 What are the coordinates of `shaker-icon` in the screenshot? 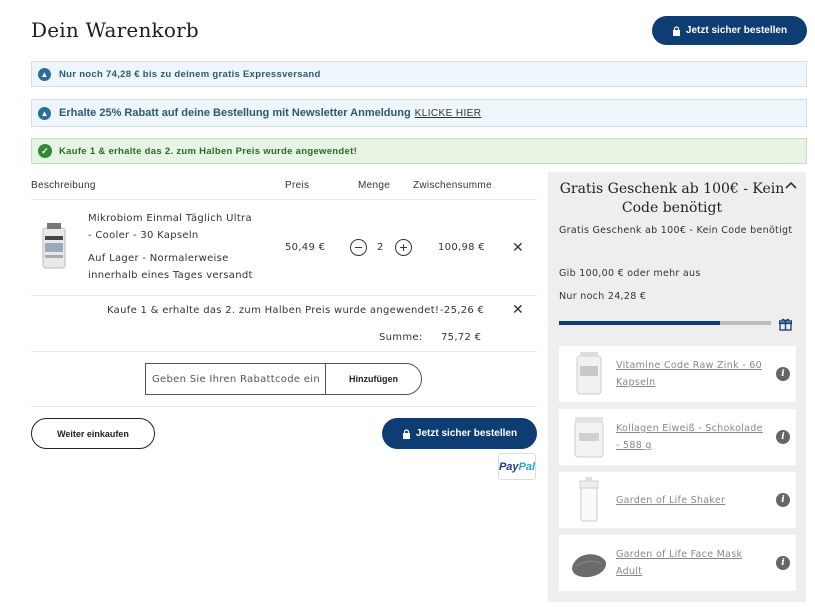 It's located at (589, 499).